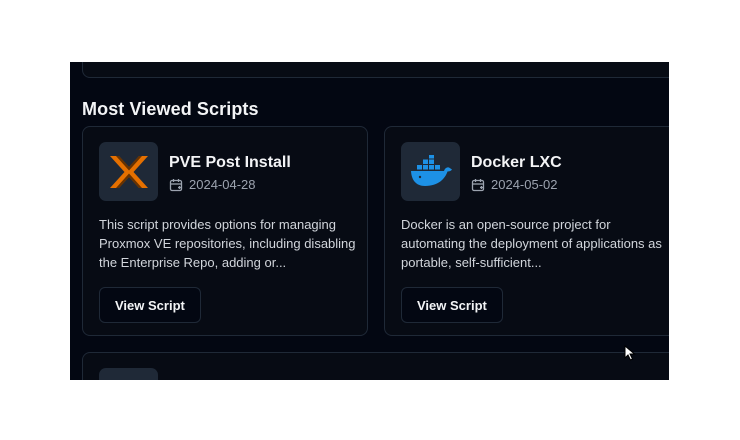 The height and width of the screenshot is (440, 740). I want to click on script-card-partial, so click(375, 366).